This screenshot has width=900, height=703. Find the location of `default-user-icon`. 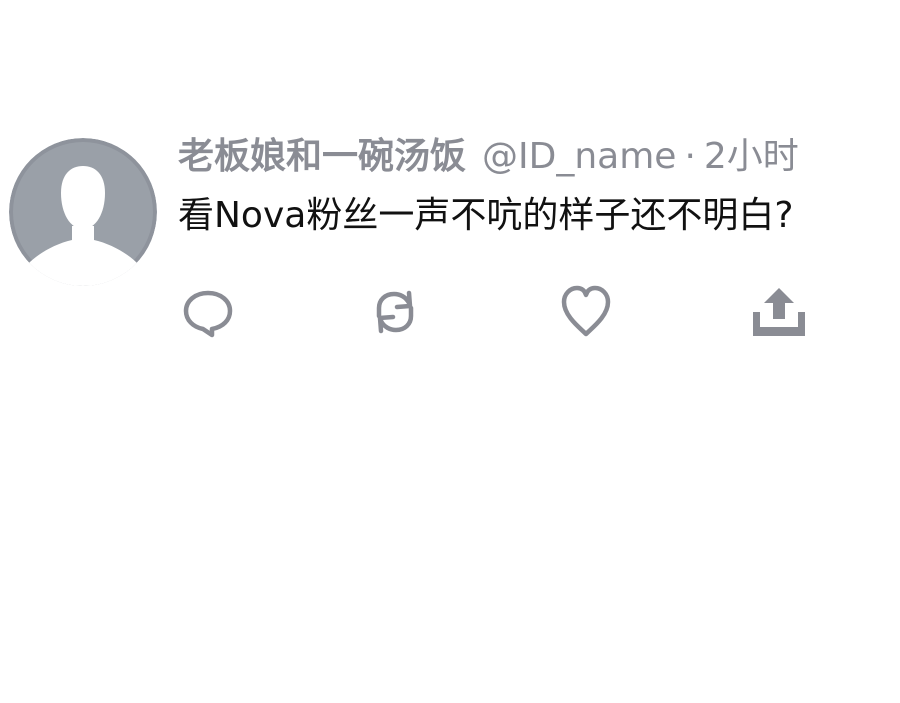

default-user-icon is located at coordinates (83, 212).